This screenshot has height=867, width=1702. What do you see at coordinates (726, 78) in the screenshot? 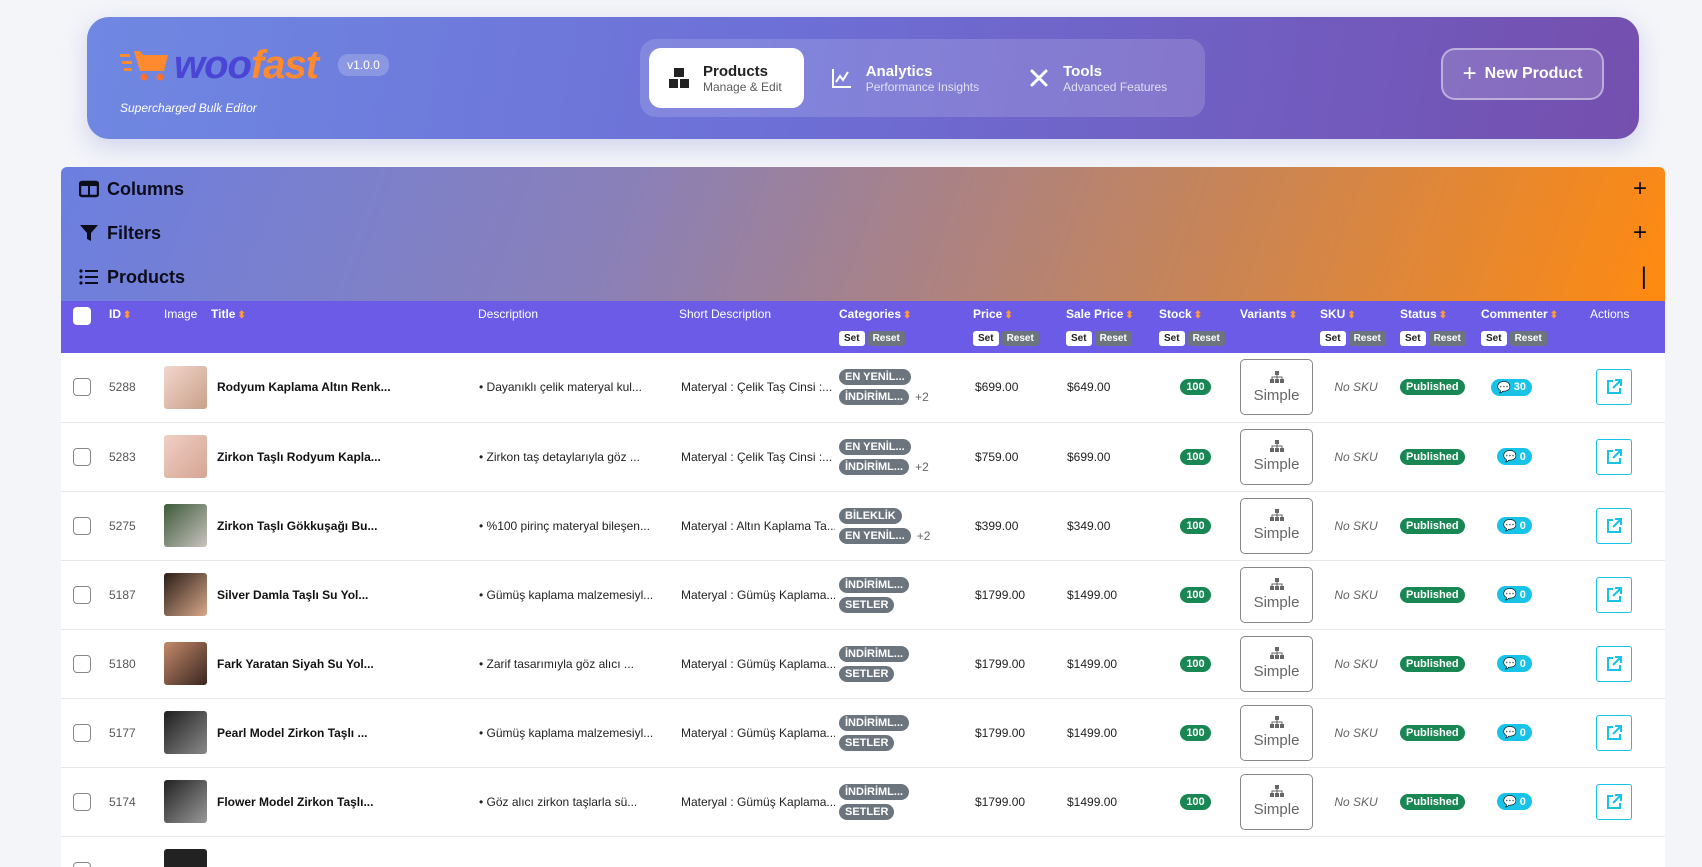
I see `tab-products: ProductsManage & Edit` at bounding box center [726, 78].